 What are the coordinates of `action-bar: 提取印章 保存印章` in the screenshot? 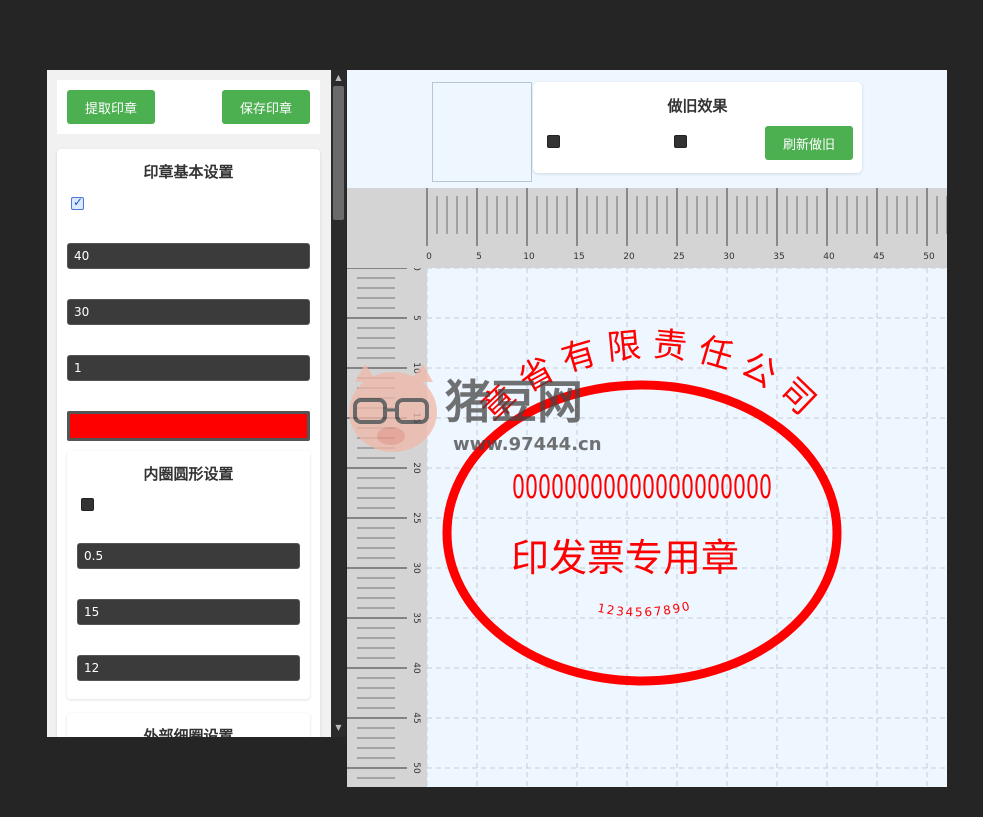 It's located at (188, 107).